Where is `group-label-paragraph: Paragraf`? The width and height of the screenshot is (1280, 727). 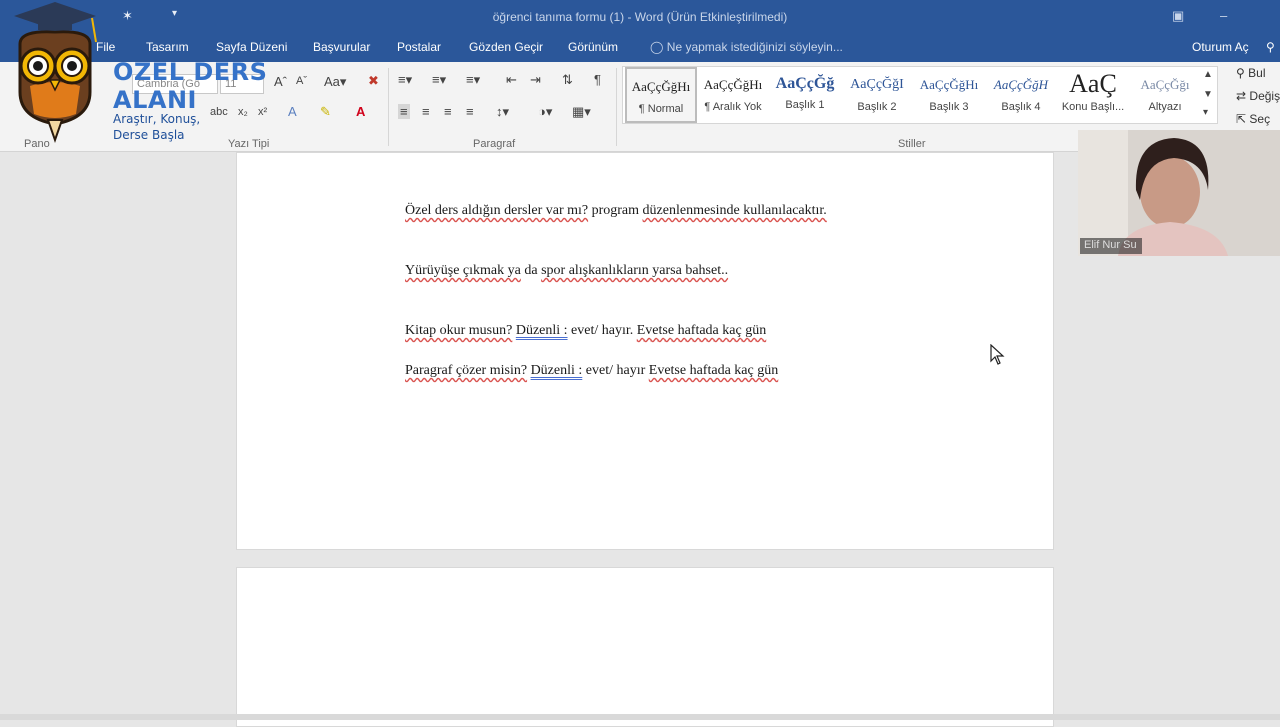 group-label-paragraph: Paragraf is located at coordinates (494, 144).